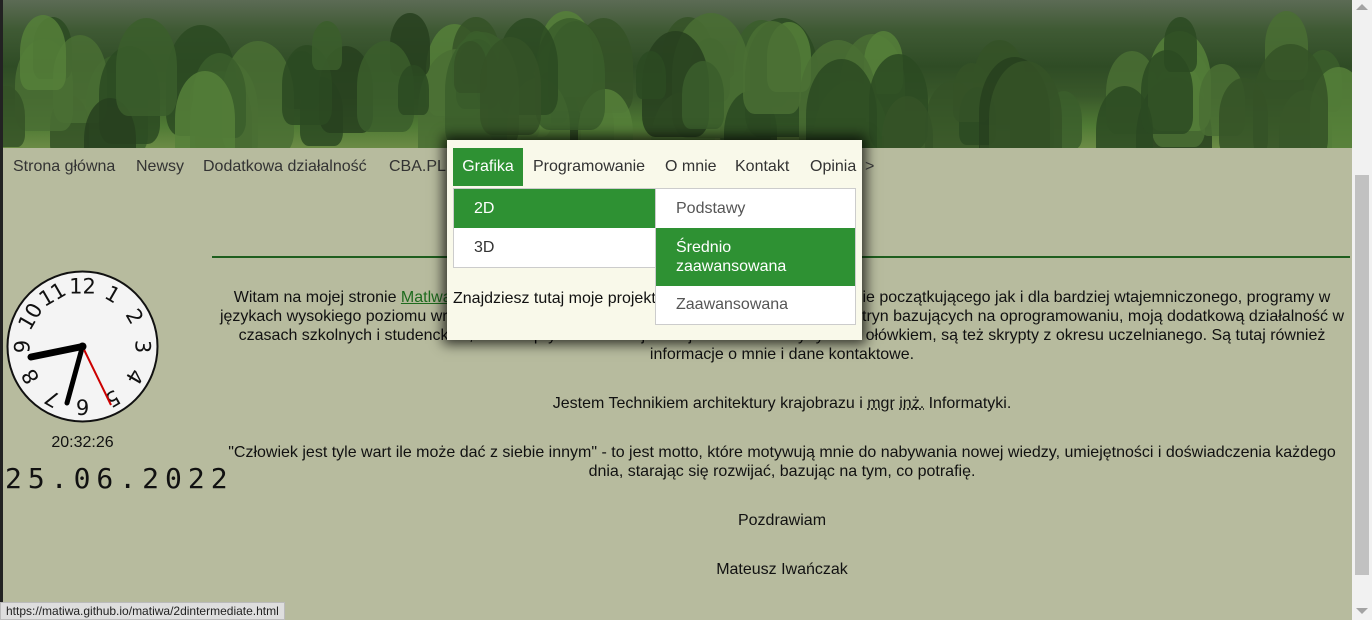 This screenshot has height=620, width=1372. What do you see at coordinates (426, 297) in the screenshot?
I see `site-name-link: Matlwa` at bounding box center [426, 297].